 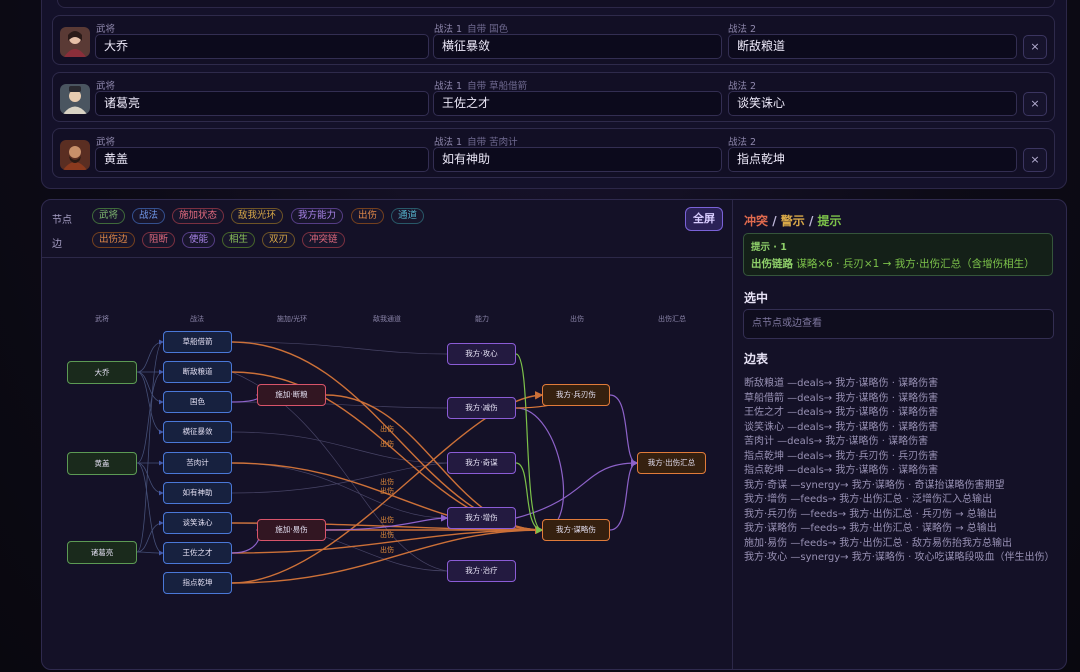 I want to click on team-row-1: 武将 大乔 战法 1 自带 国色 横征暴敛 战法 2 断敌粮道 ×, so click(x=553, y=40).